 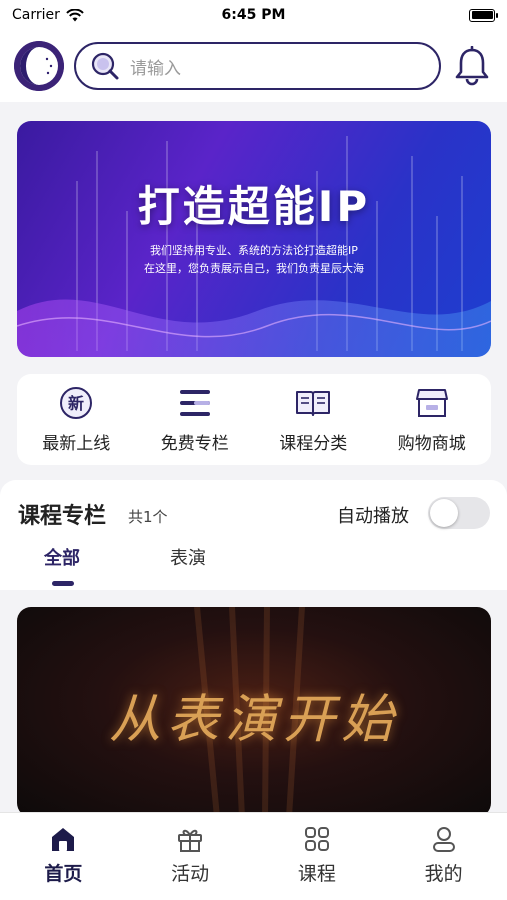 I want to click on tab-activity-label: 活动, so click(x=190, y=874).